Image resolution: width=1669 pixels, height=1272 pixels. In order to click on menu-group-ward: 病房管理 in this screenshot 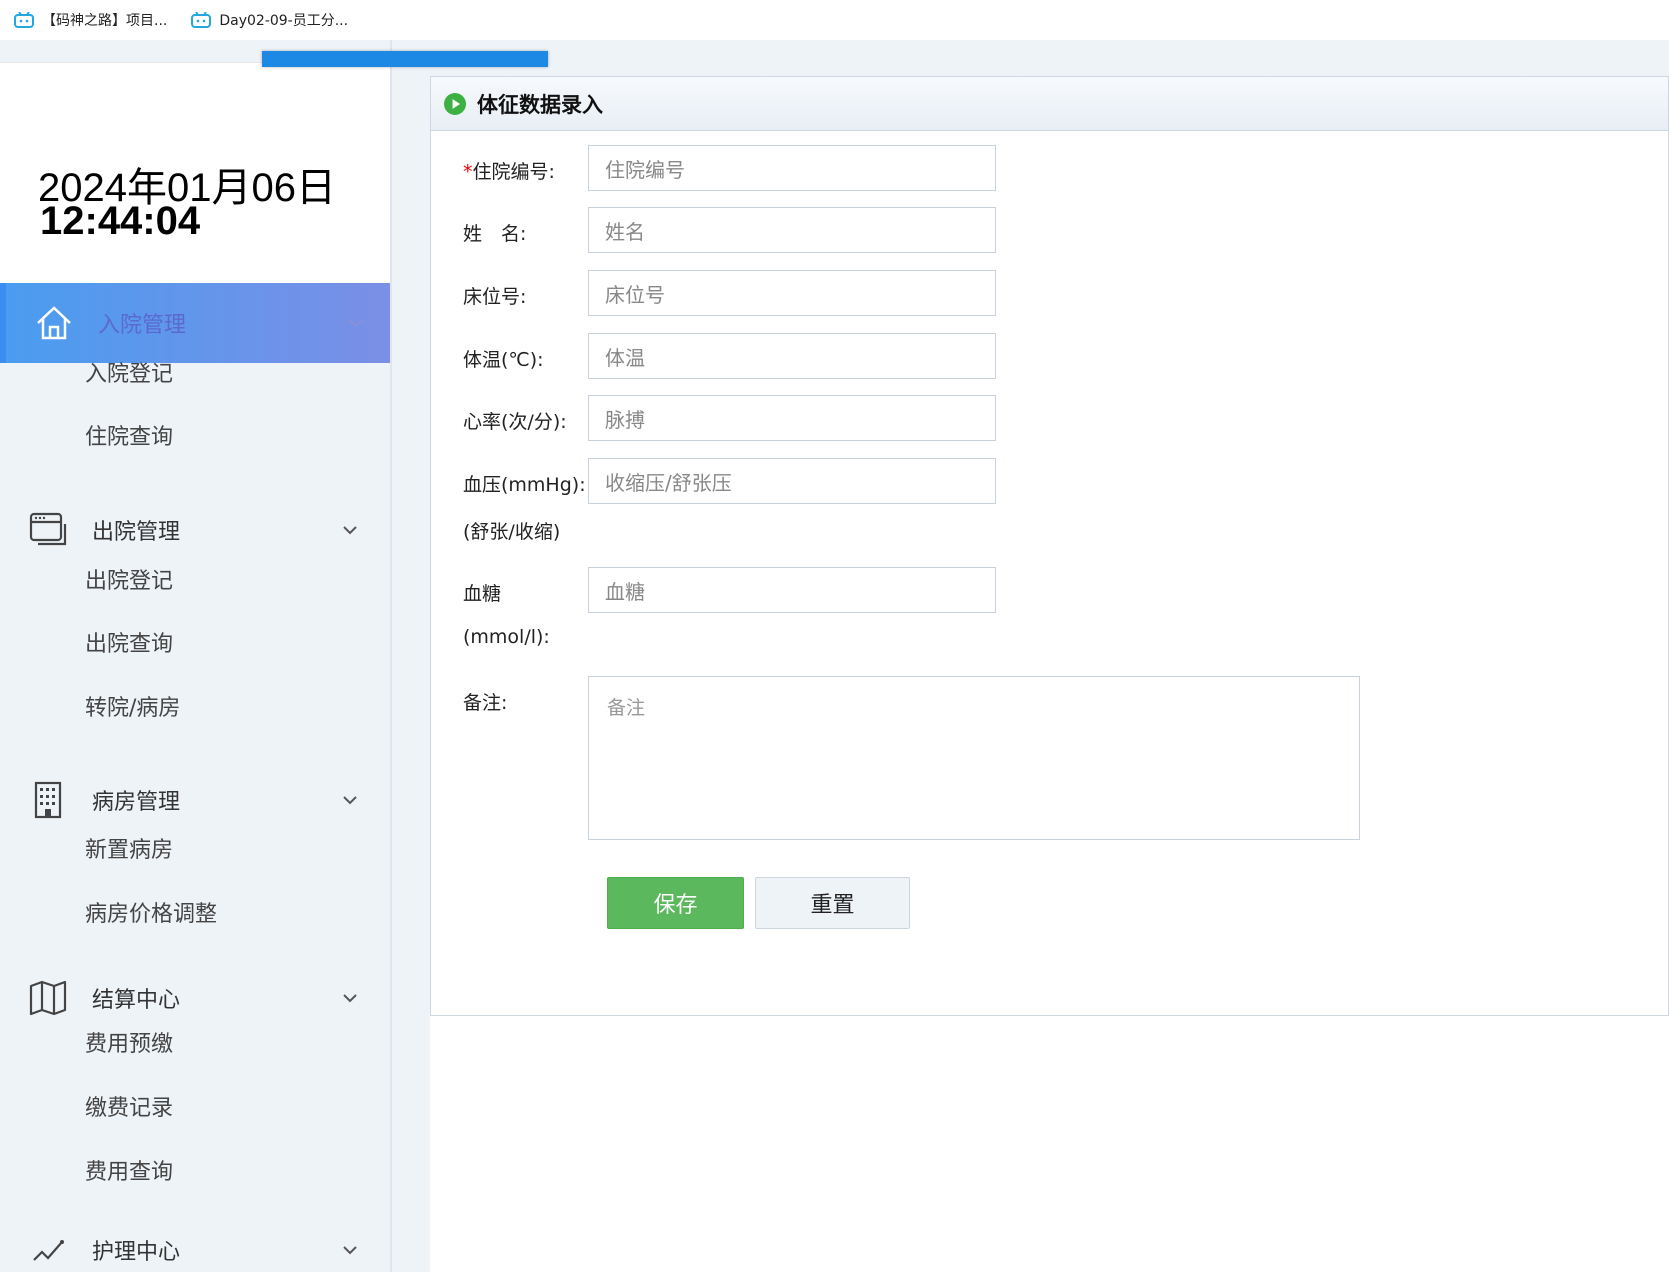, I will do `click(195, 800)`.